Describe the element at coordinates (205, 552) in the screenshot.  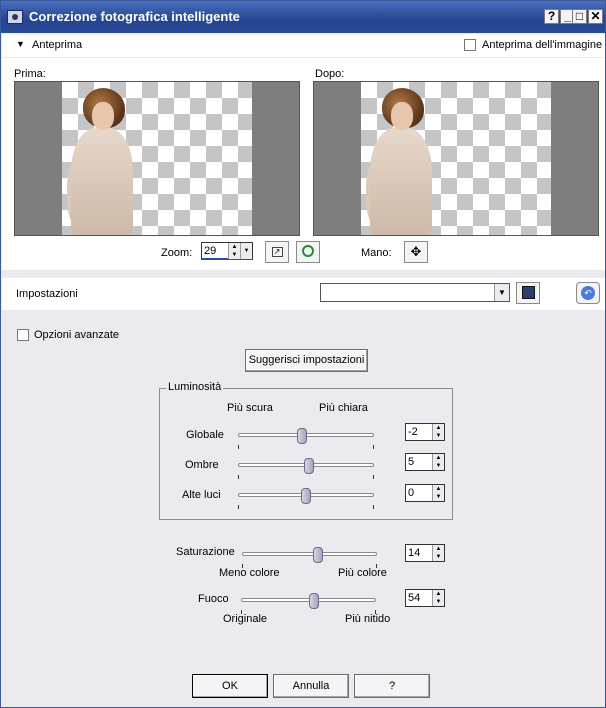
I see `saturation-label: Saturazione` at that location.